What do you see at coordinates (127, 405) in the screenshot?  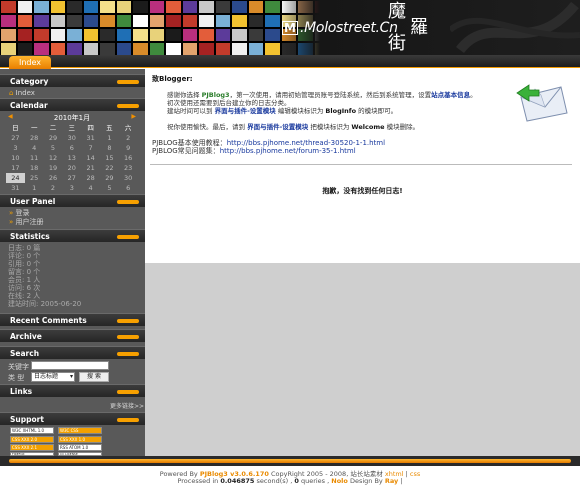 I see `more-links-link: 更多链接>>` at bounding box center [127, 405].